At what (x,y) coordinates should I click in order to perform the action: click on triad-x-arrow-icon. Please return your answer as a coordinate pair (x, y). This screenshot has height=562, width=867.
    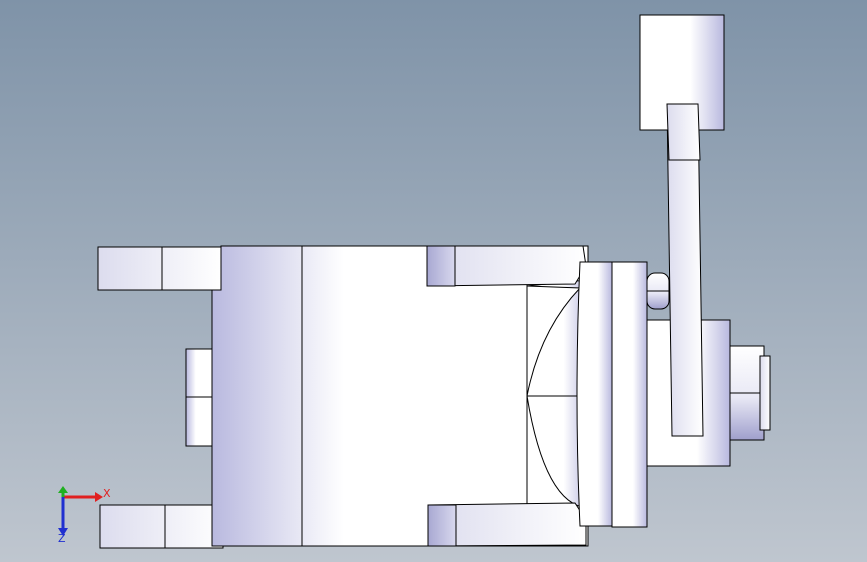
    Looking at the image, I should click on (99, 497).